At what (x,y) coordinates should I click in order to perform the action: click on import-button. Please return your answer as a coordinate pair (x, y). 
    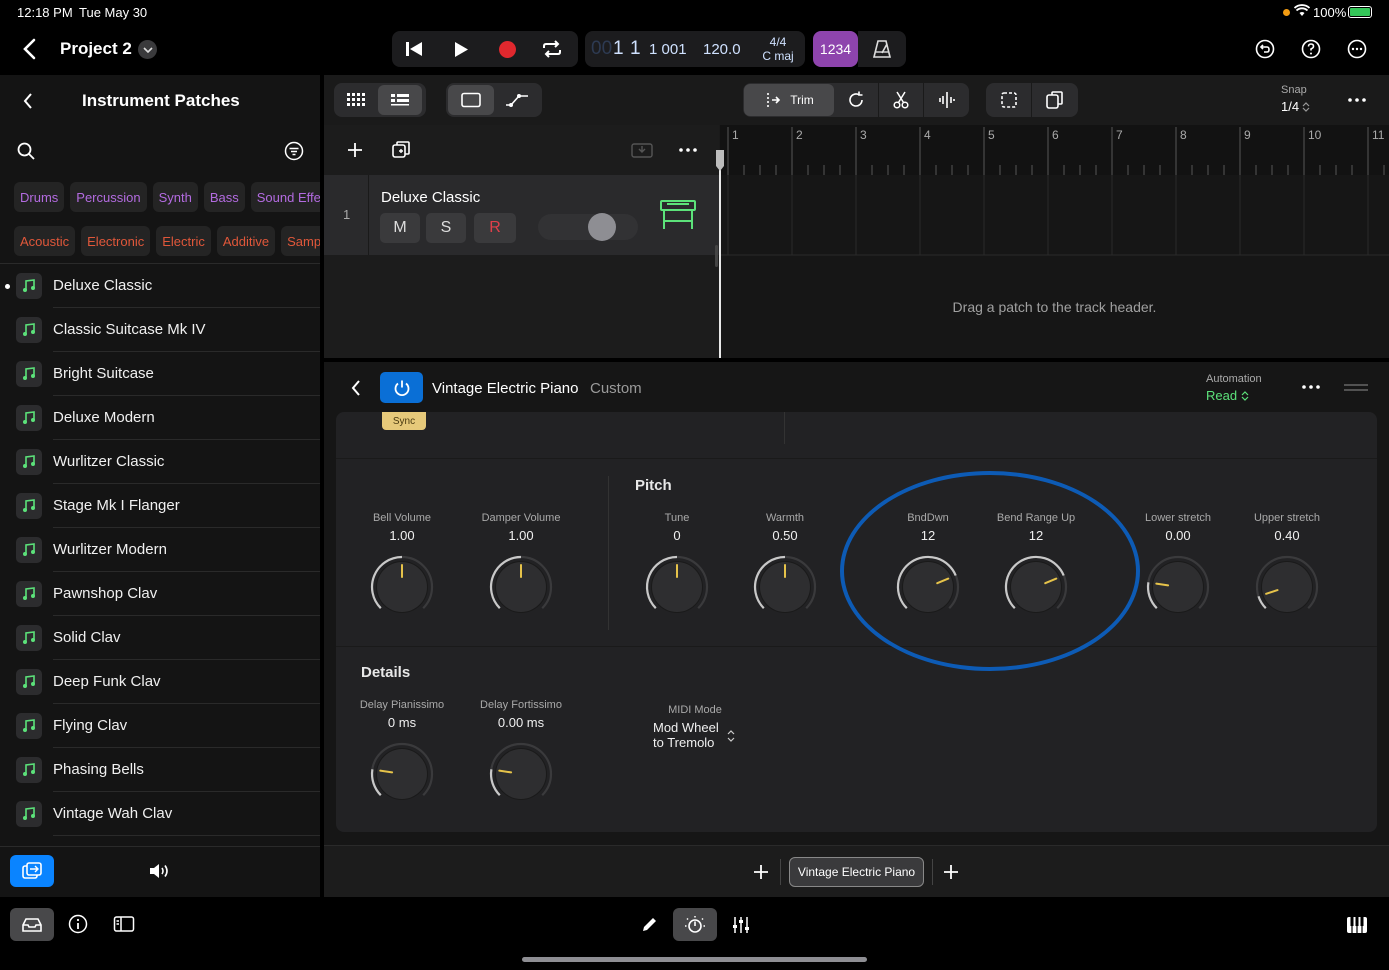
    Looking at the image, I should click on (642, 150).